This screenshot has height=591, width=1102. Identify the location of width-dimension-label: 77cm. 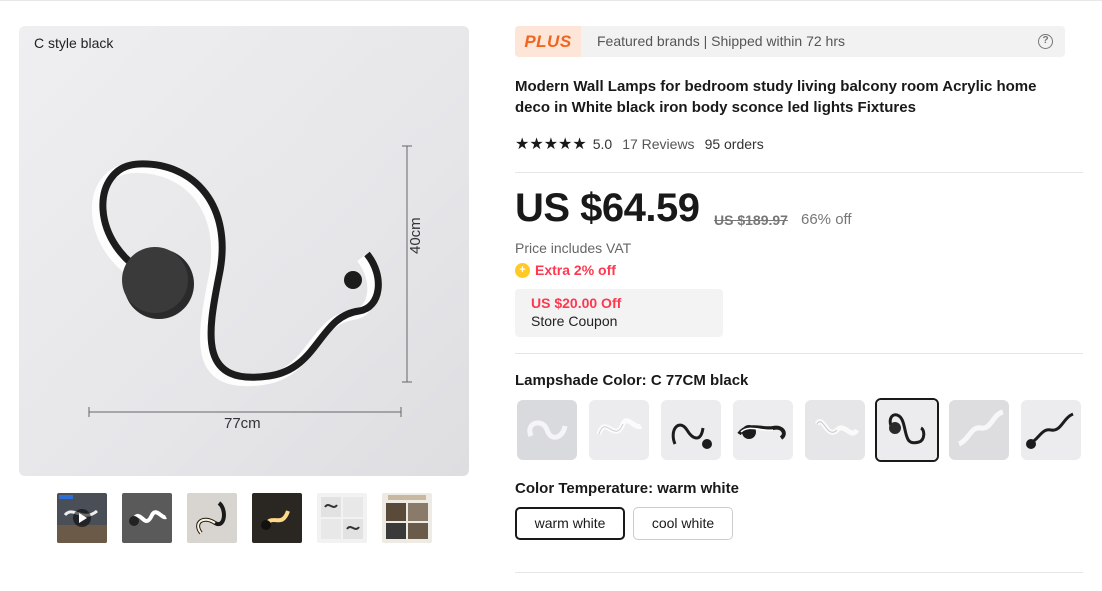
(242, 423).